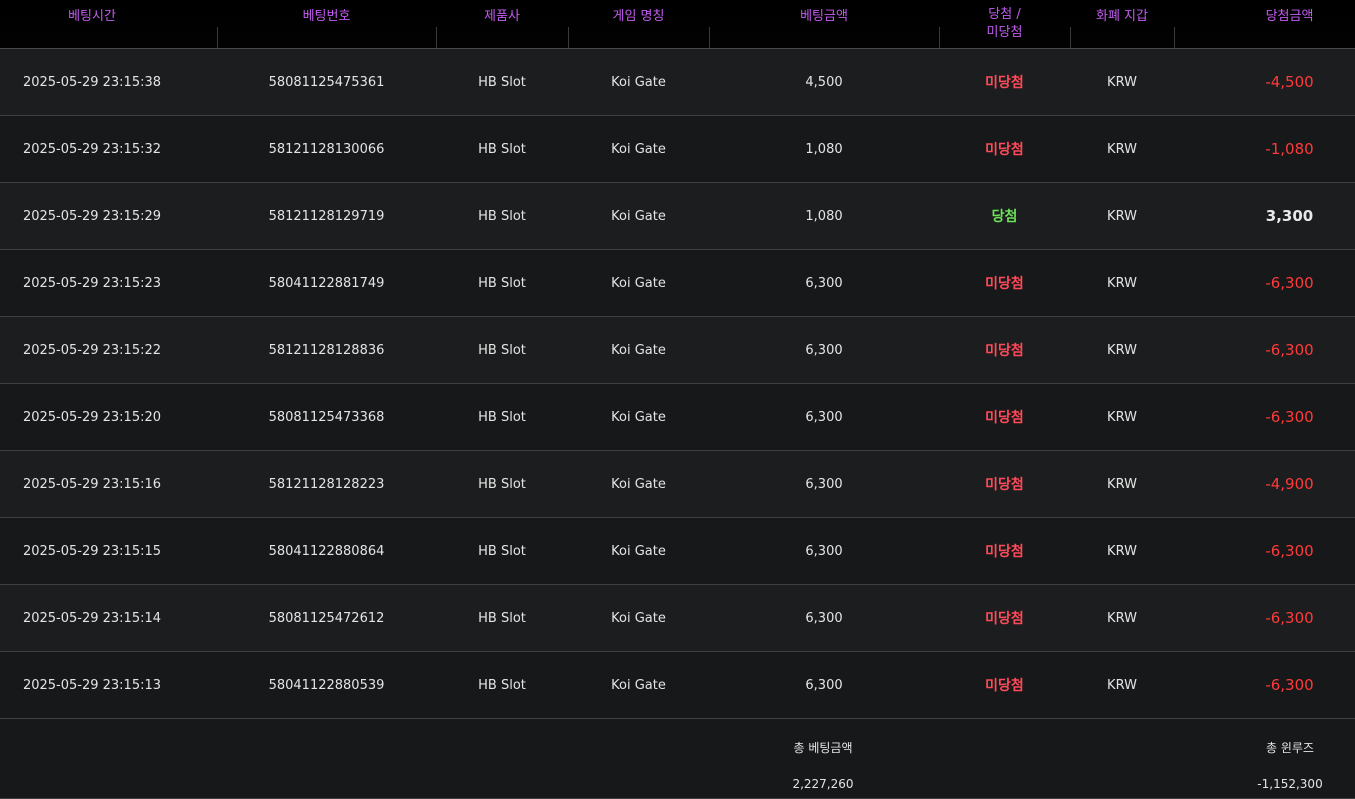 Image resolution: width=1355 pixels, height=799 pixels. Describe the element at coordinates (1289, 484) in the screenshot. I see `cell-win-amount: -4,900` at that location.